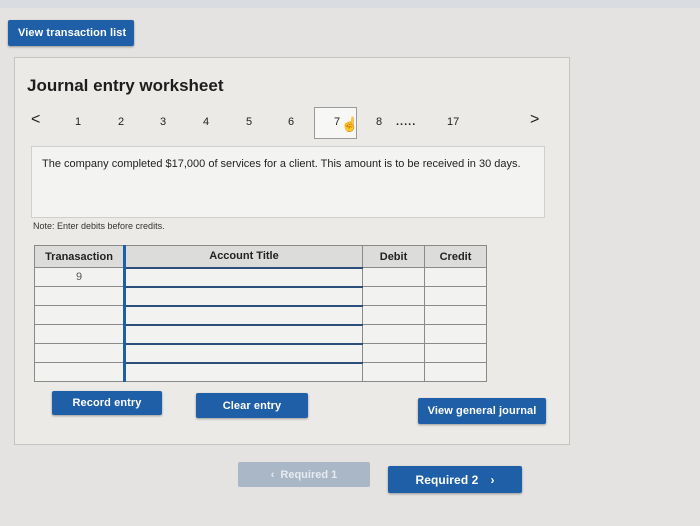 The height and width of the screenshot is (526, 700). Describe the element at coordinates (482, 411) in the screenshot. I see `view-general-journal-button: View general journal` at that location.